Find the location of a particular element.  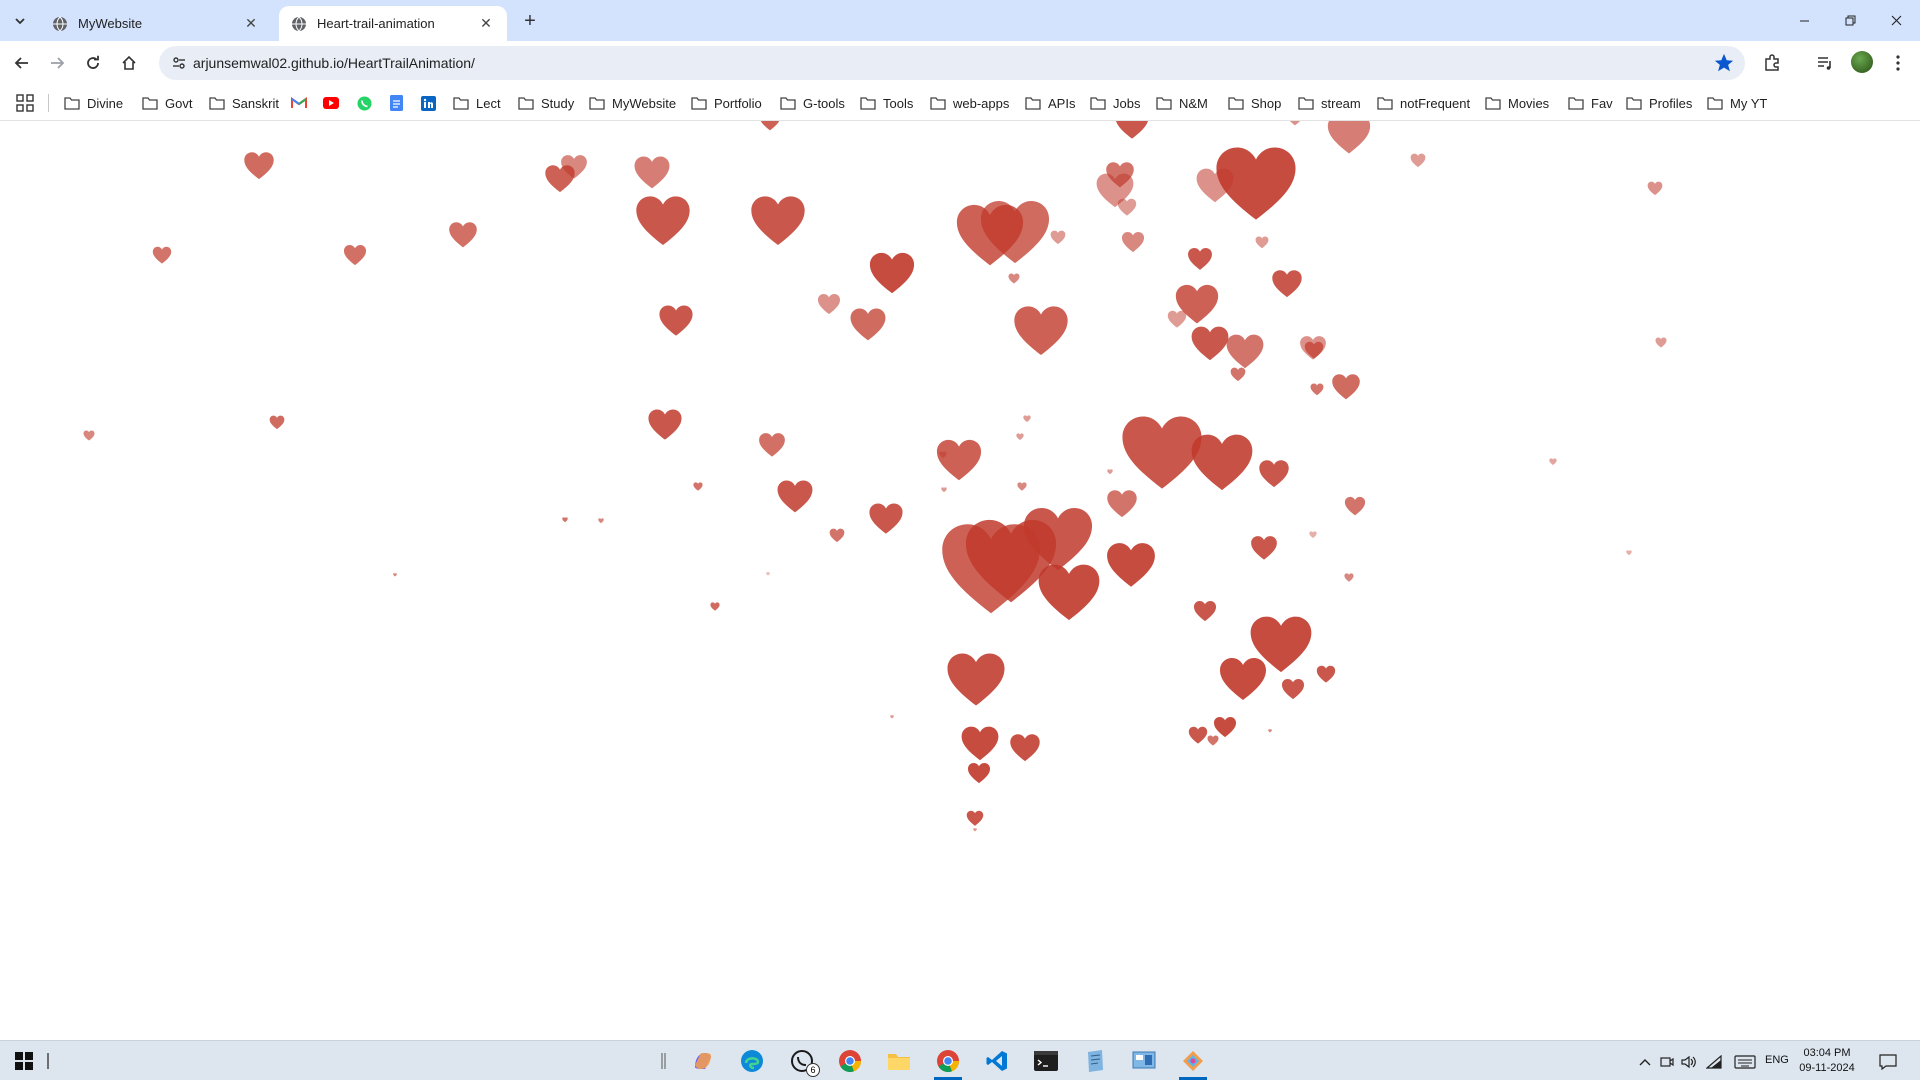

bookmark-folder-mywebsite: MyWebsite is located at coordinates (632, 103).